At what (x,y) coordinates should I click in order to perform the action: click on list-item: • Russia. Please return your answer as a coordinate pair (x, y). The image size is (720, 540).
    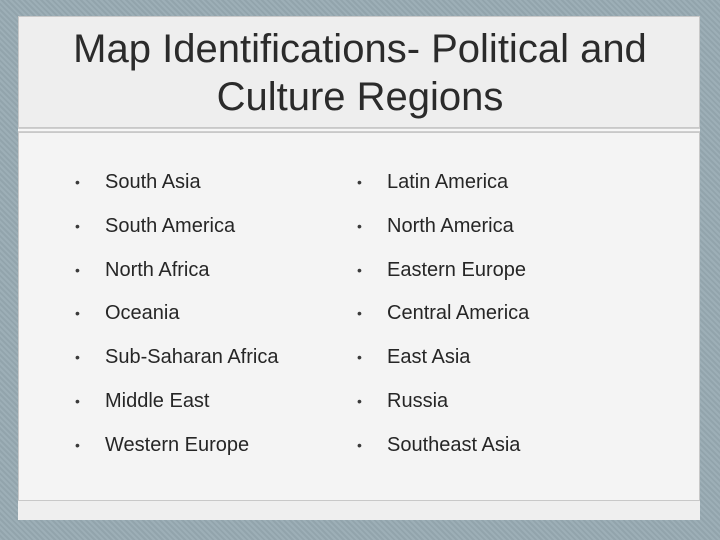
    Looking at the image, I should click on (443, 402).